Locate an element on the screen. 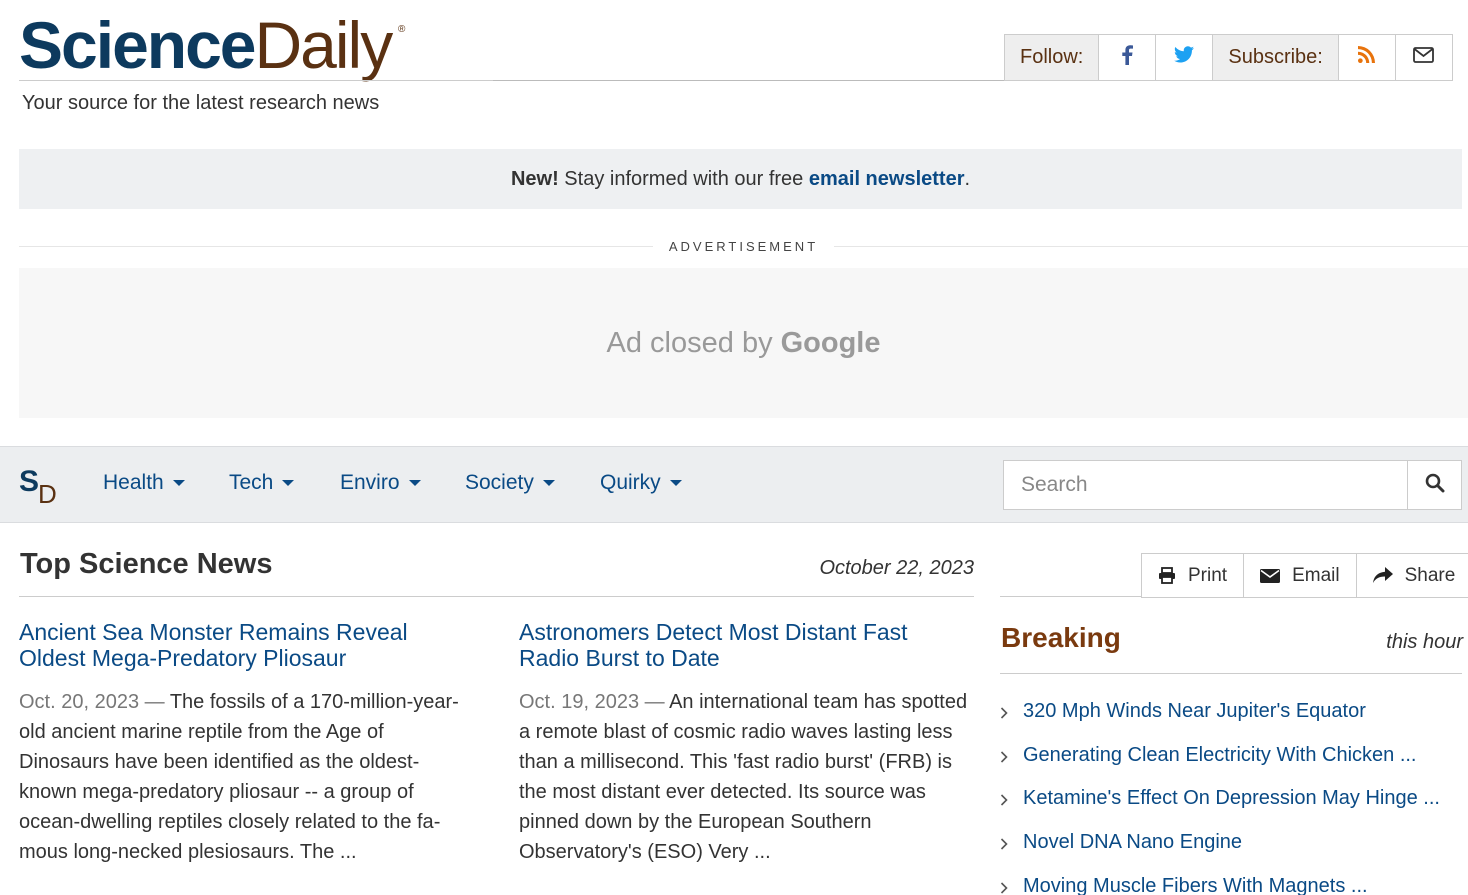 The height and width of the screenshot is (895, 1468). facebook-button is located at coordinates (1126, 57).